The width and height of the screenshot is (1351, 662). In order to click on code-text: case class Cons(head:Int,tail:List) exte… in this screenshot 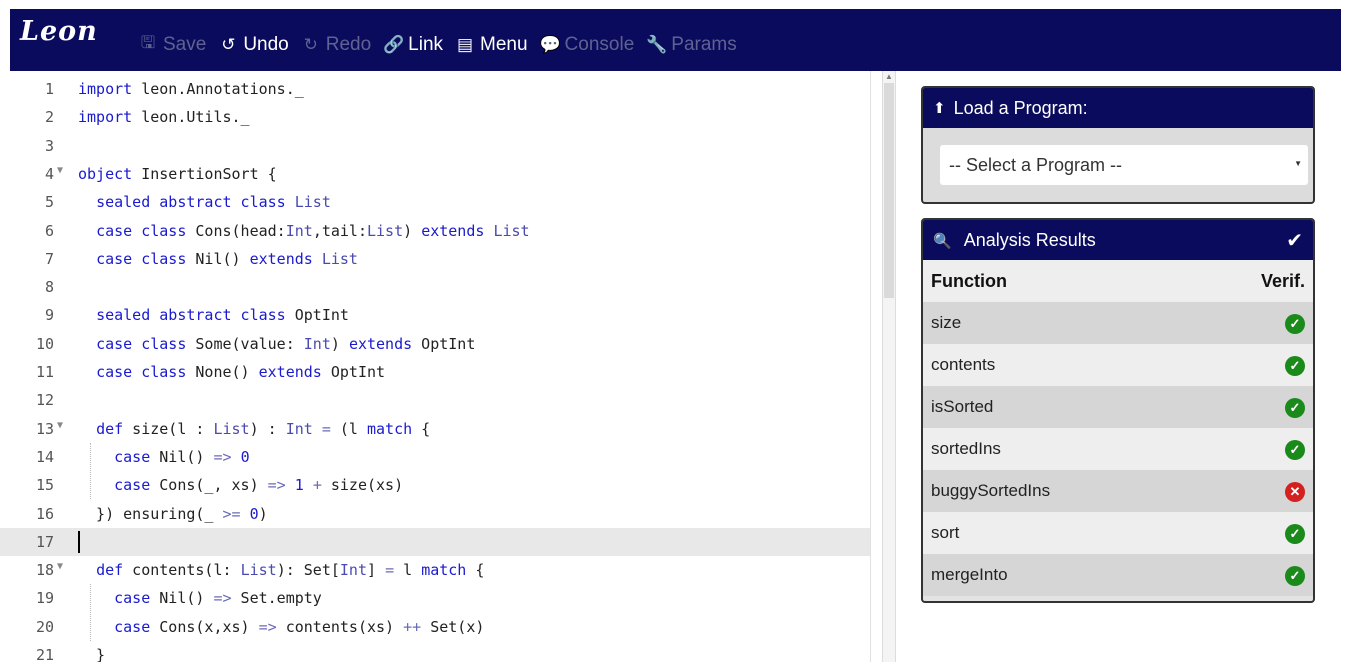, I will do `click(313, 230)`.